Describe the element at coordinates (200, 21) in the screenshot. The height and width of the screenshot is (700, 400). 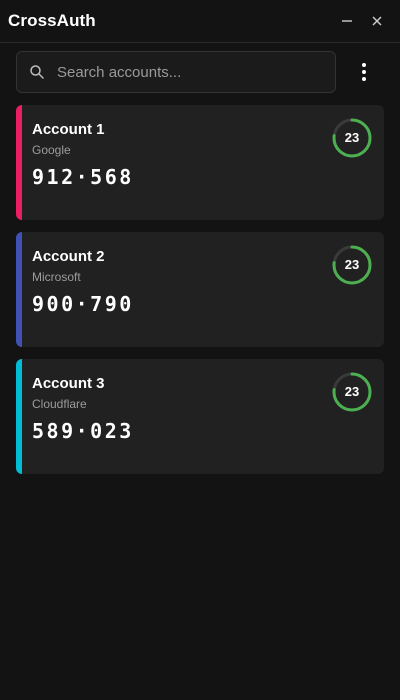
I see `title-bar: CrossAuth` at that location.